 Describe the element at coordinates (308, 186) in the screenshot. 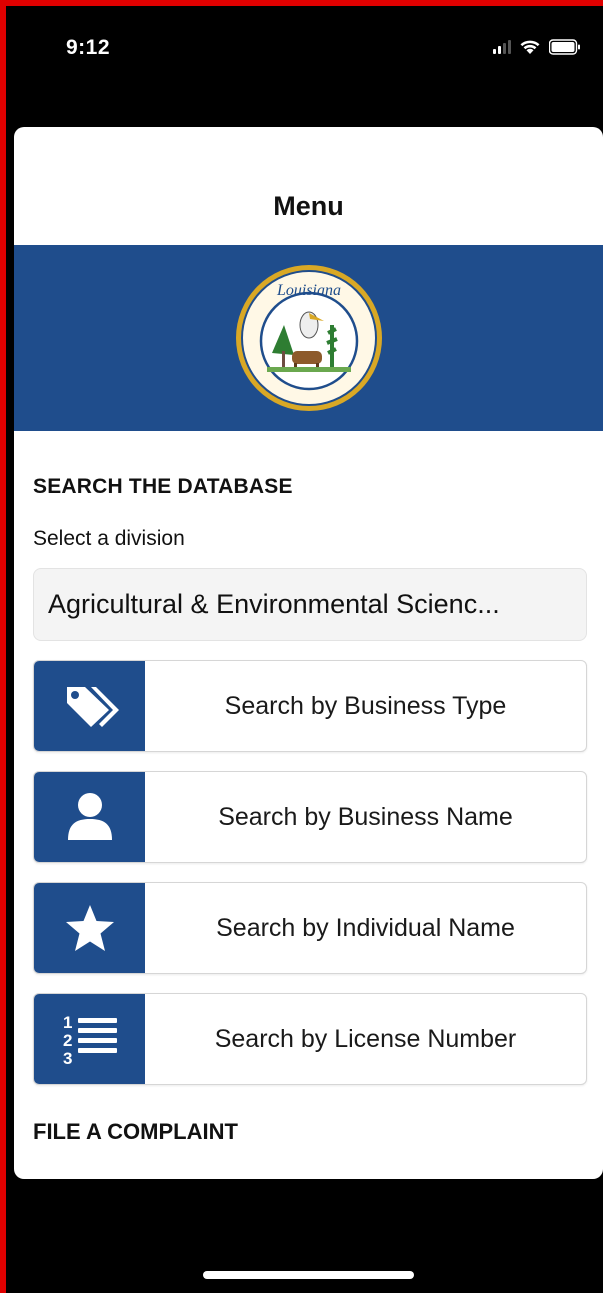

I see `sheet-header: Menu` at that location.